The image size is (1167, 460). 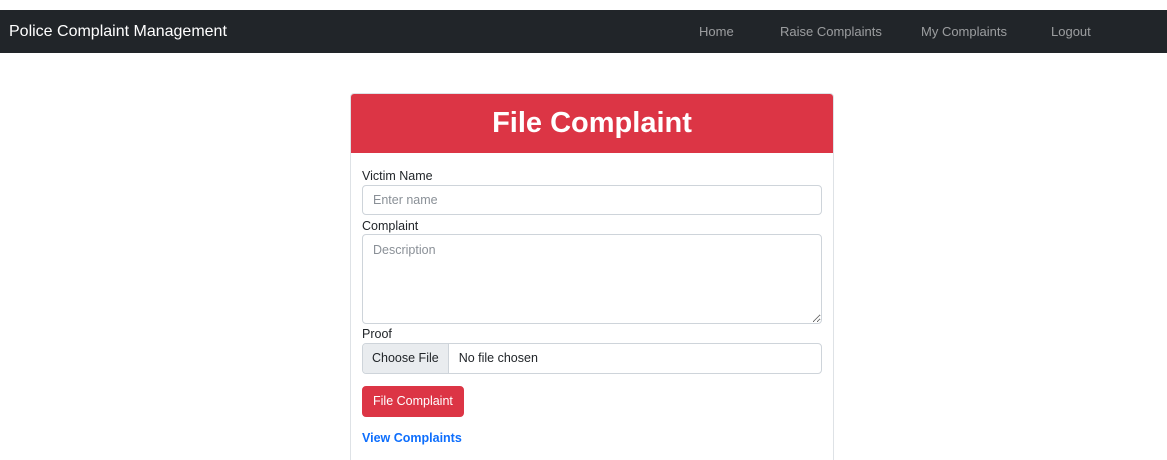 What do you see at coordinates (498, 358) in the screenshot?
I see `file-status-text: No file chosen` at bounding box center [498, 358].